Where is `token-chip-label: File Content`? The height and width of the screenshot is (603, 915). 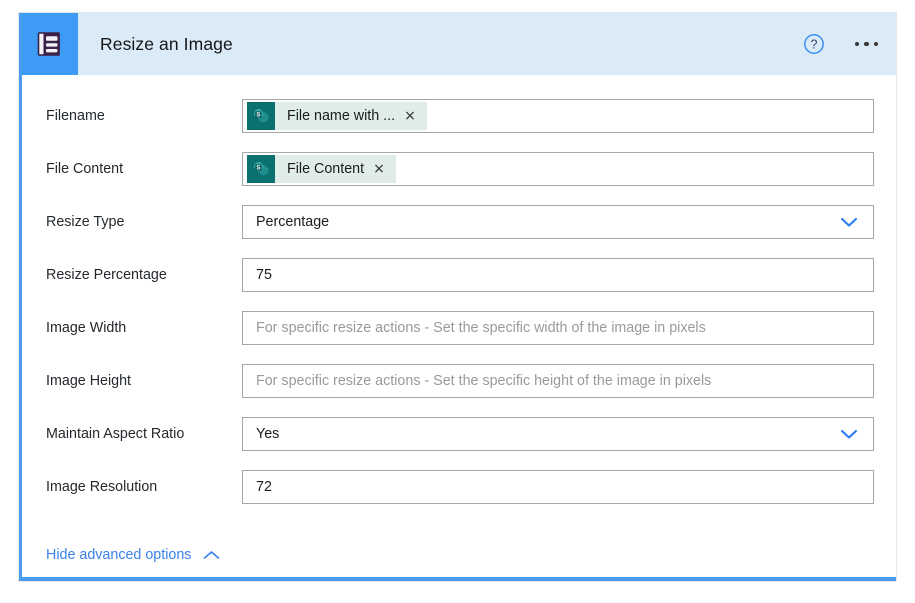 token-chip-label: File Content is located at coordinates (326, 169).